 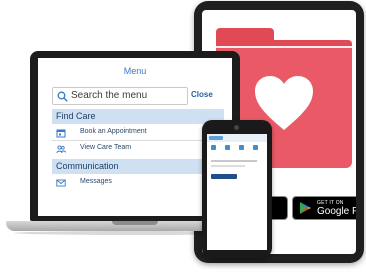 I want to click on menu-item-book-appointment: Book an Appointment, so click(x=138, y=133).